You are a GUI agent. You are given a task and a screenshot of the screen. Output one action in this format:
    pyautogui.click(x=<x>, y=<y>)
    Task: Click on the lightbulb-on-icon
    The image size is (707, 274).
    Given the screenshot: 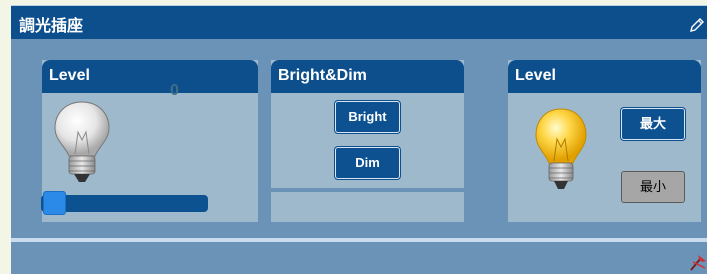 What is the action you would take?
    pyautogui.click(x=561, y=148)
    